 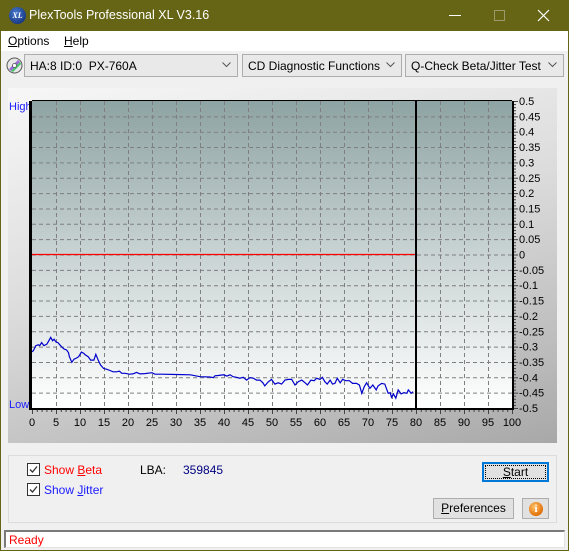 What do you see at coordinates (32, 423) in the screenshot?
I see `x-tick-label: 0` at bounding box center [32, 423].